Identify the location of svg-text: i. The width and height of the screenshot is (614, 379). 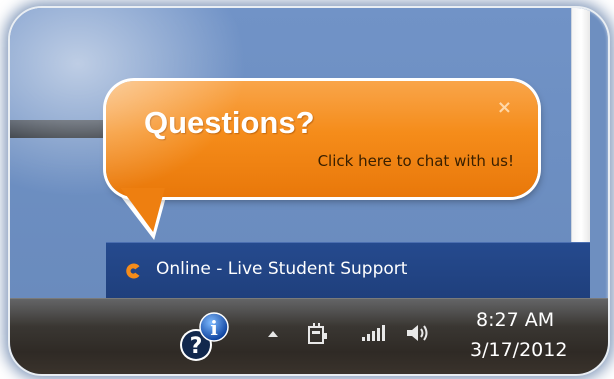
(214, 328).